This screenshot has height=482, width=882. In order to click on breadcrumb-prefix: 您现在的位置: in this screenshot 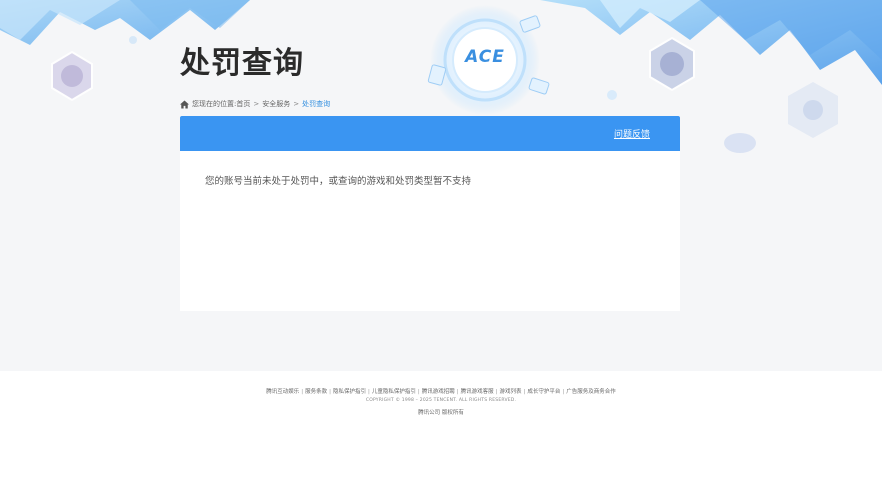, I will do `click(214, 104)`.